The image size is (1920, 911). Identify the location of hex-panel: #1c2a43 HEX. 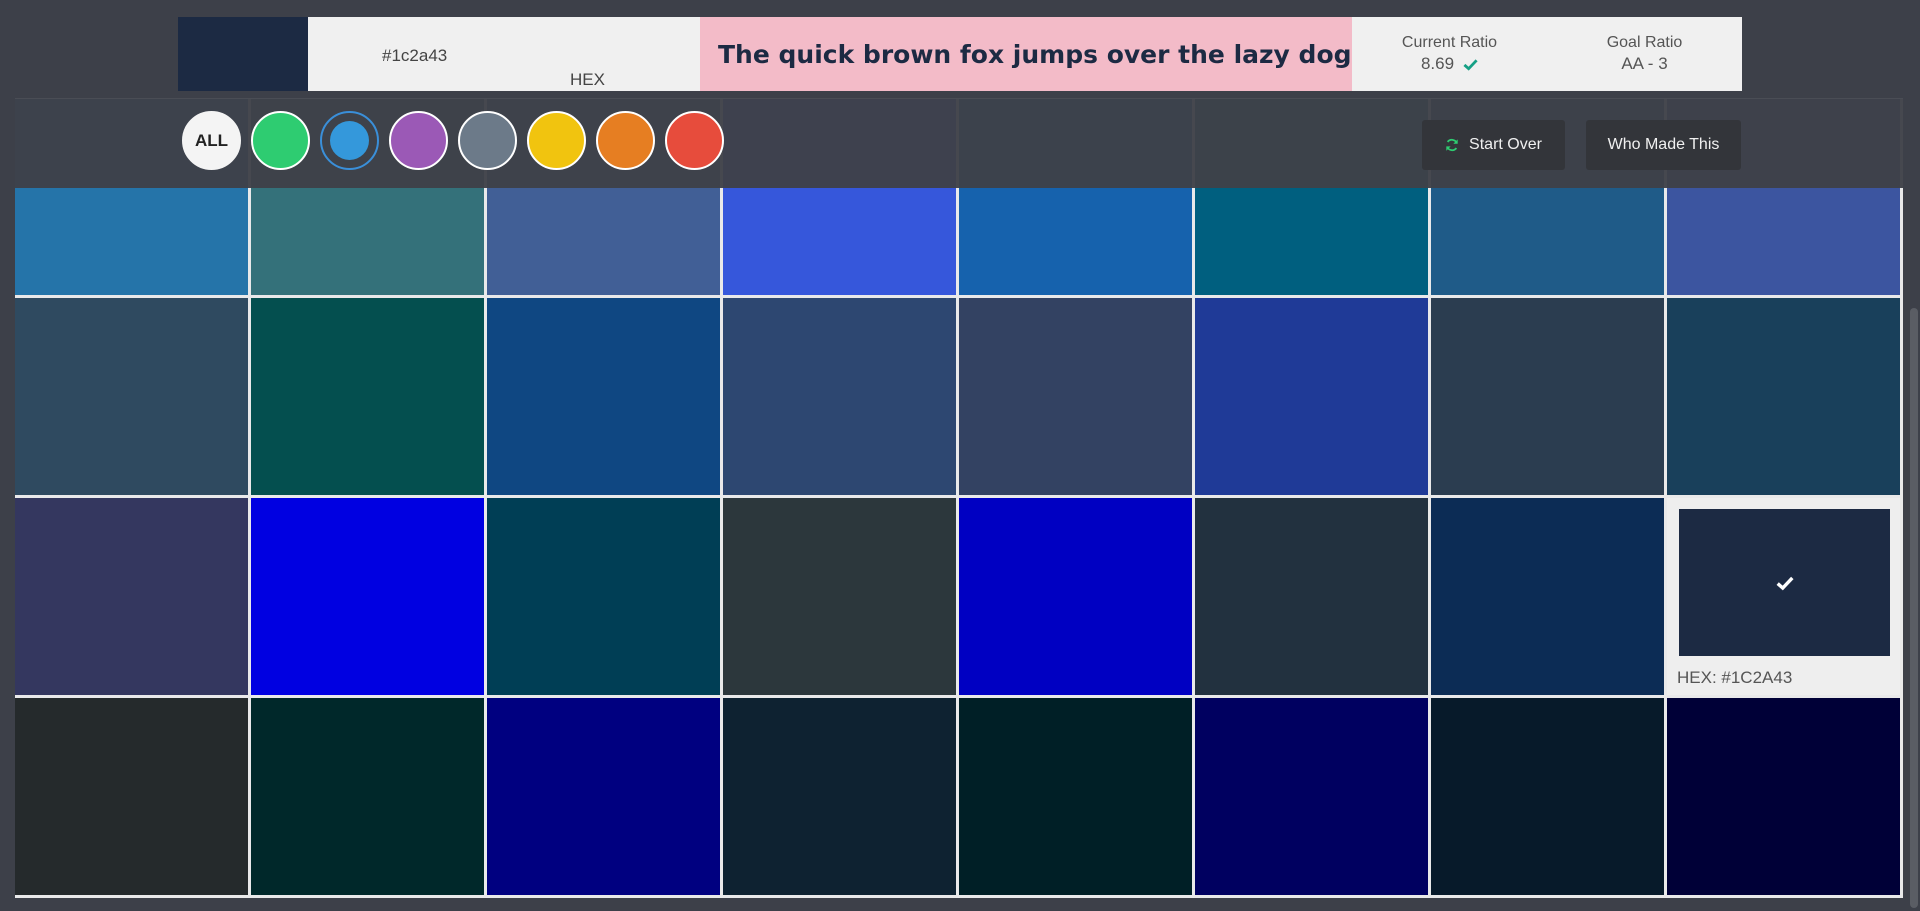
(504, 54).